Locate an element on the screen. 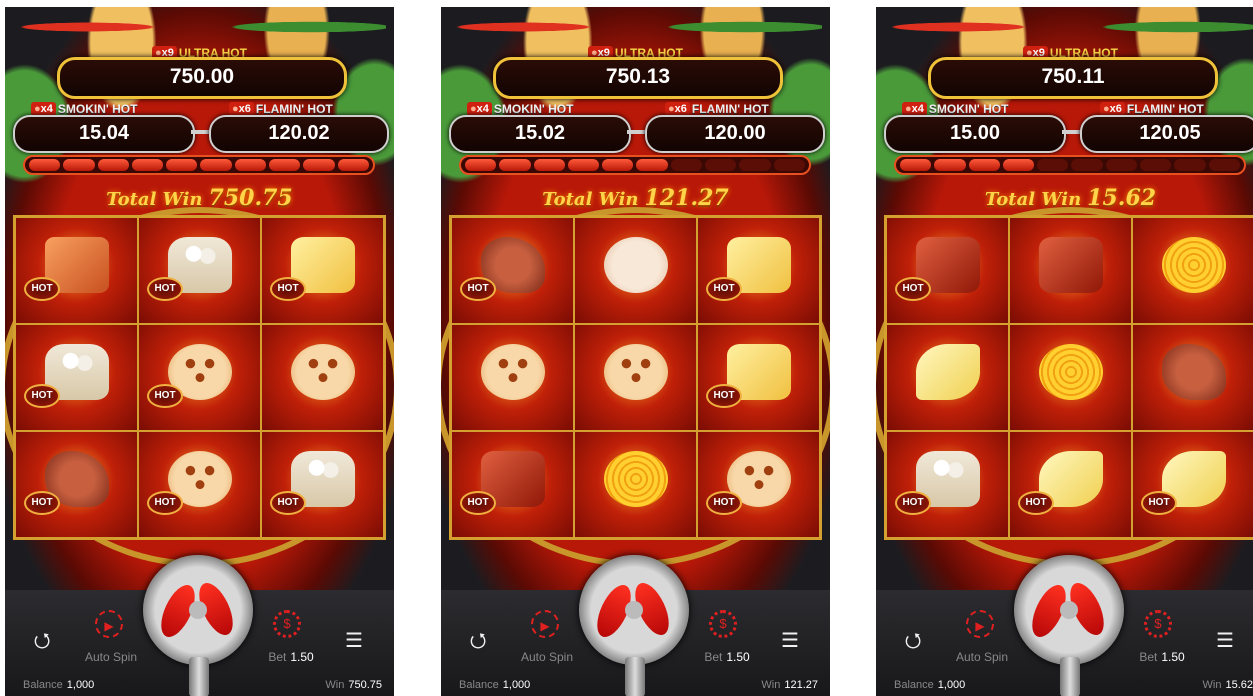 Image resolution: width=1253 pixels, height=696 pixels. multiplier-badge: ●x6 is located at coordinates (241, 109).